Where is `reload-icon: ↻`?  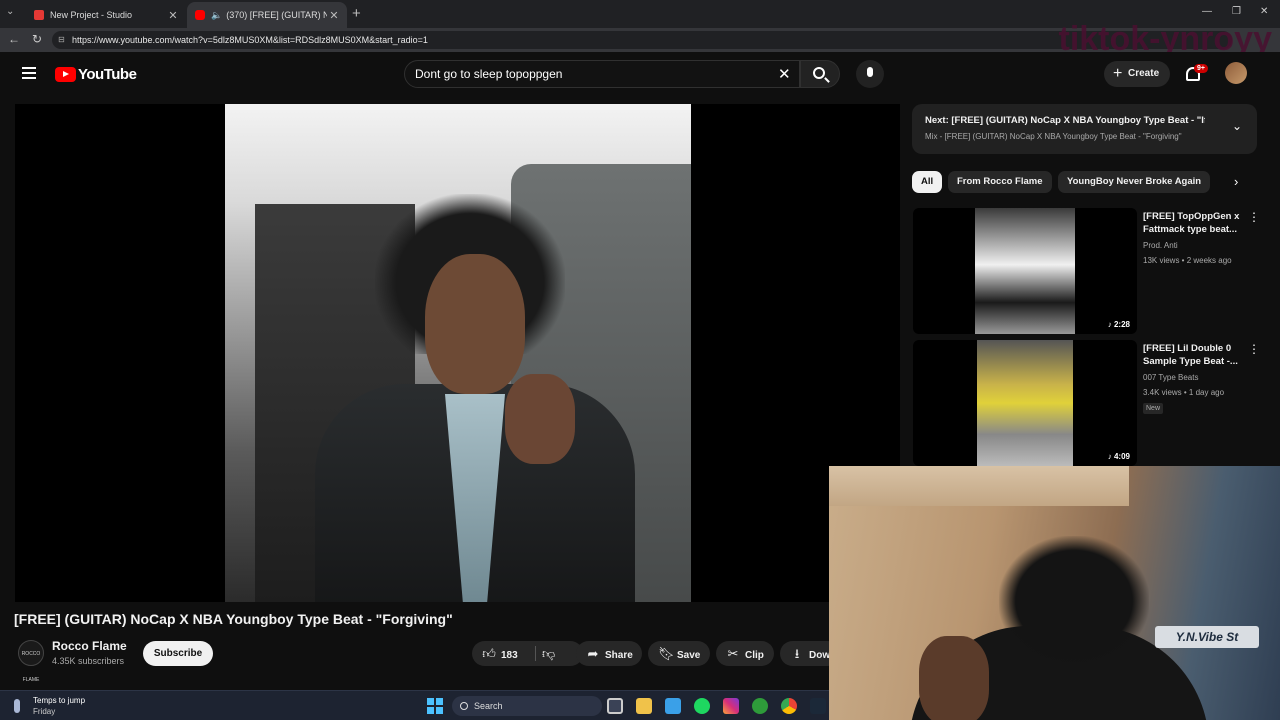
reload-icon: ↻ is located at coordinates (37, 39).